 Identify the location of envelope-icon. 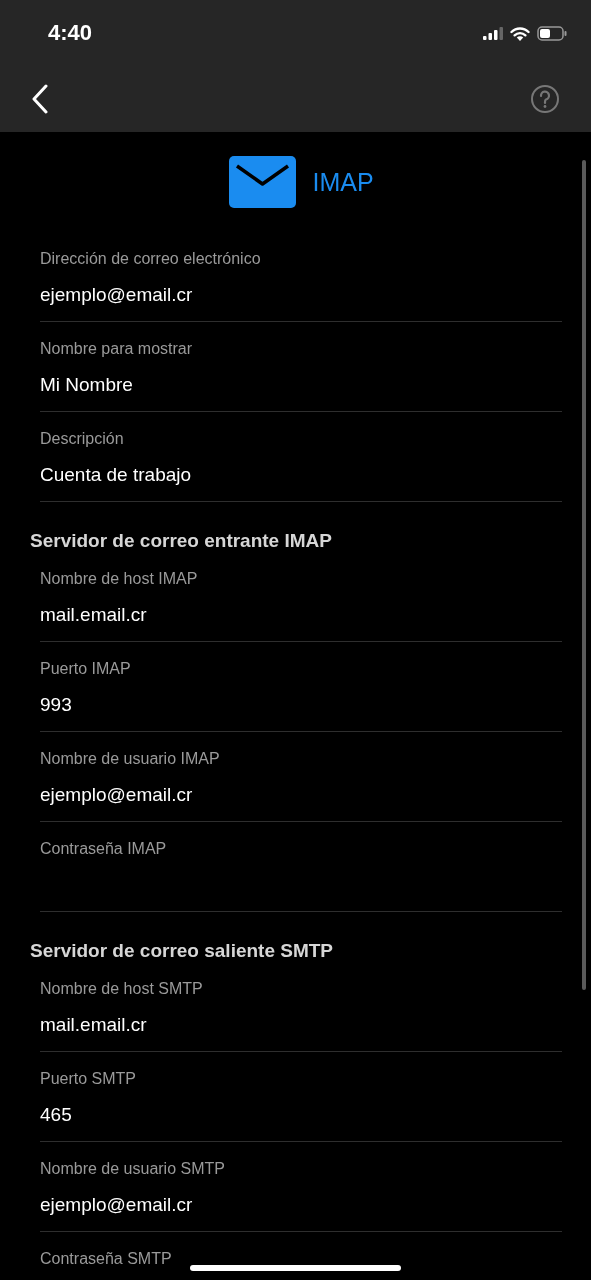
(263, 182).